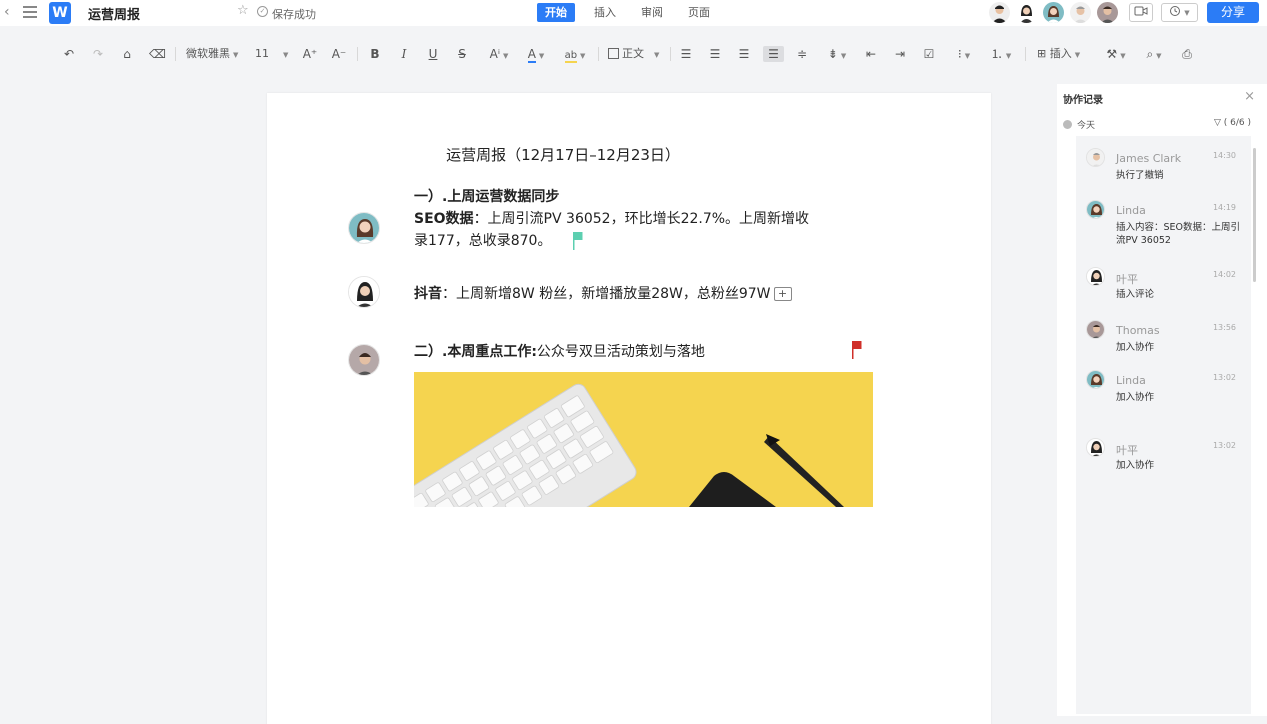 This screenshot has height=724, width=1267. Describe the element at coordinates (310, 54) in the screenshot. I see `font-size-increase-button: A⁺` at that location.